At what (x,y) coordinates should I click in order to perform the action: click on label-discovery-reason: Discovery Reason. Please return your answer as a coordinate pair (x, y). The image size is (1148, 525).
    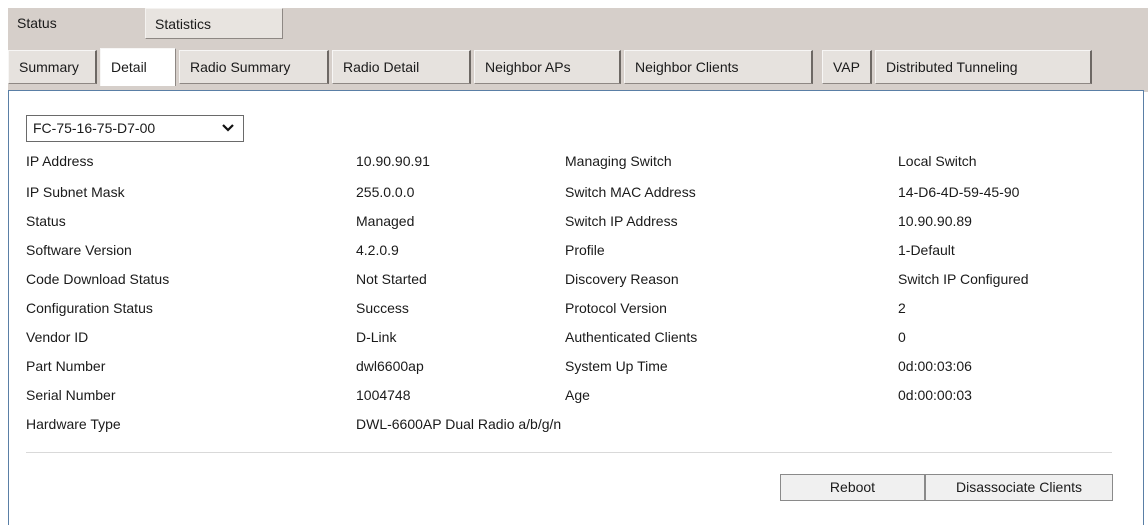
    Looking at the image, I should click on (622, 279).